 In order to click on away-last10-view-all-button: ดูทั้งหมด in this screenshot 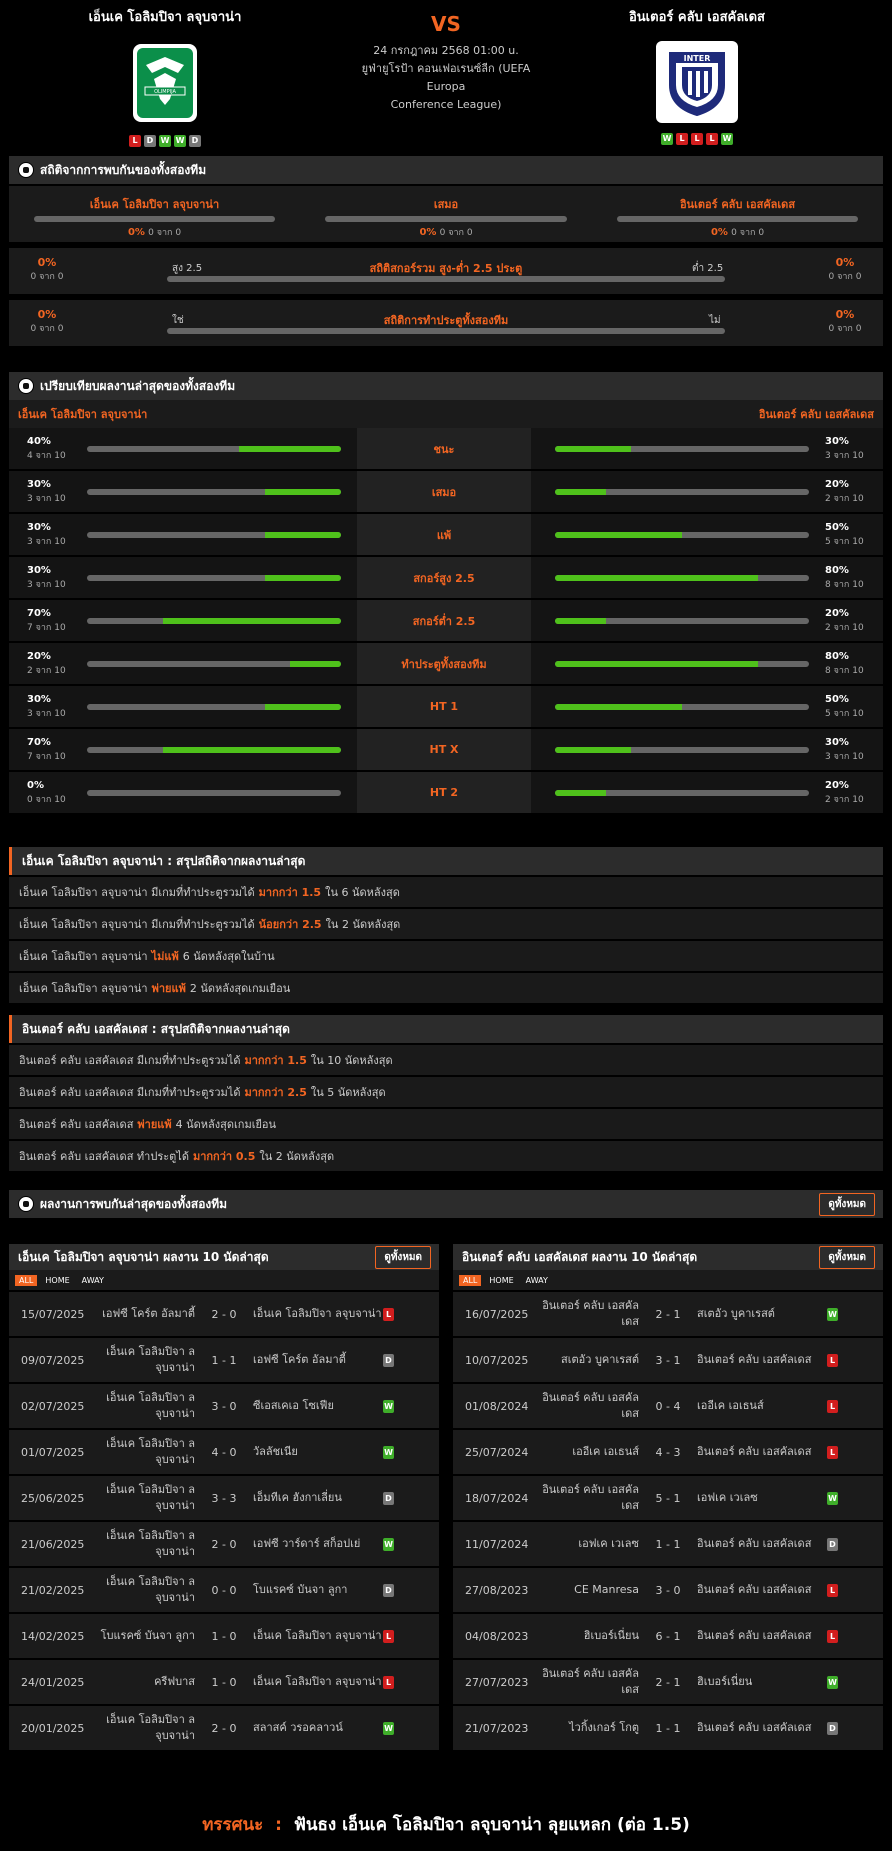, I will do `click(847, 1257)`.